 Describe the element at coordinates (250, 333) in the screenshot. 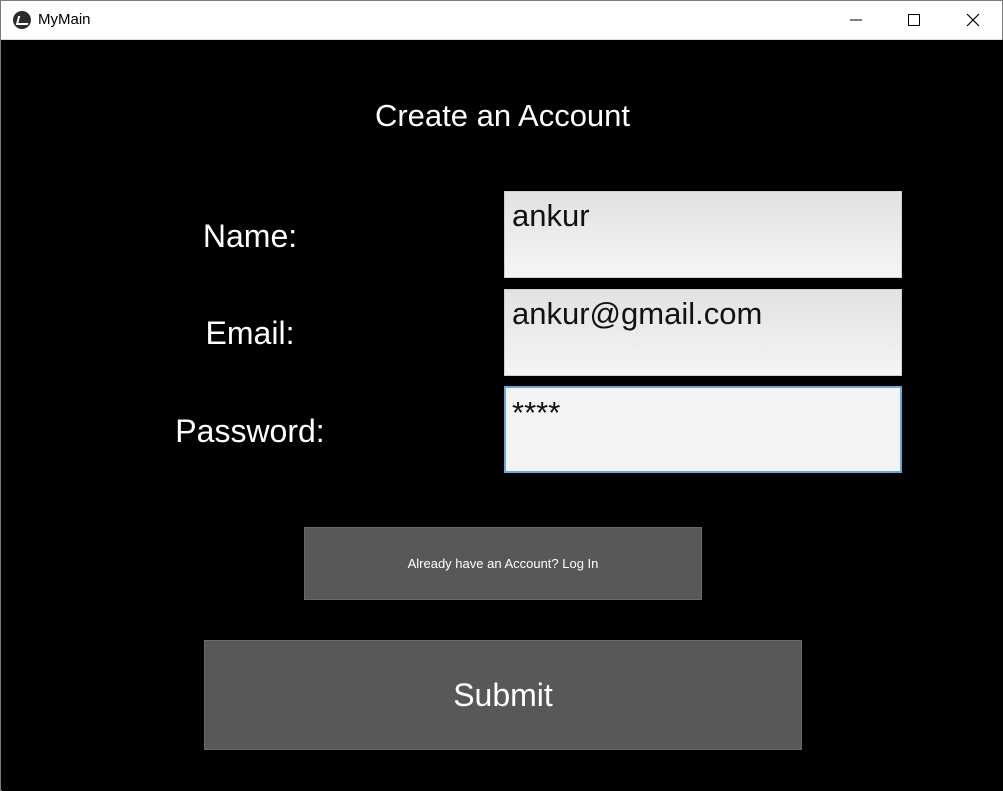

I see `email-label: Email:` at that location.